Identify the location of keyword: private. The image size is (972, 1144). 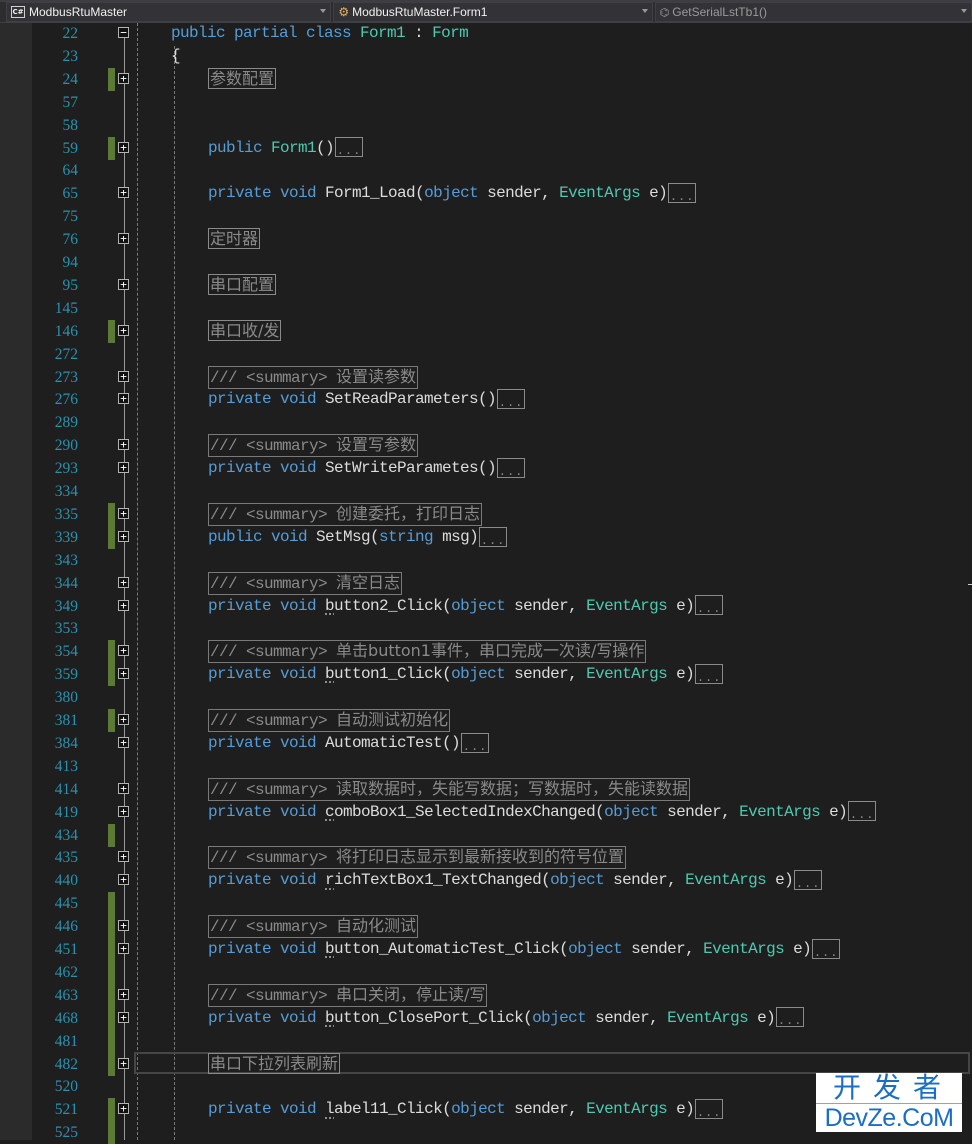
(244, 1109).